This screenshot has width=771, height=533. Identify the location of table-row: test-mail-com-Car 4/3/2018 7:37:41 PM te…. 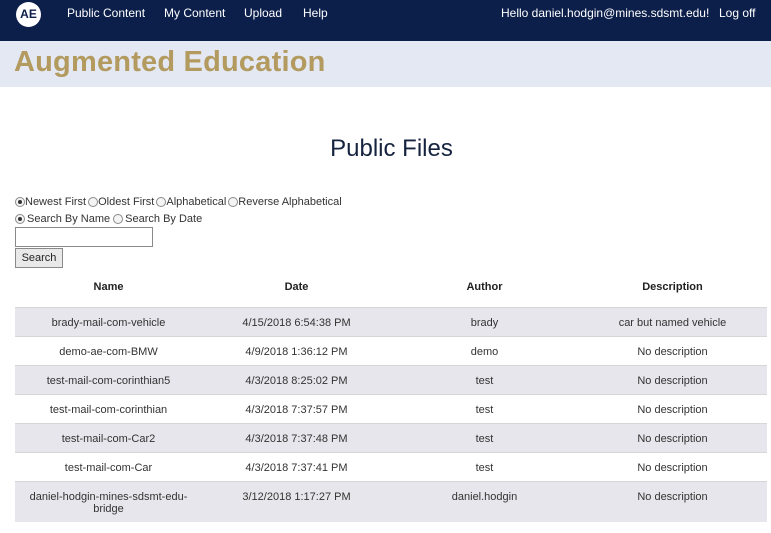
(391, 467).